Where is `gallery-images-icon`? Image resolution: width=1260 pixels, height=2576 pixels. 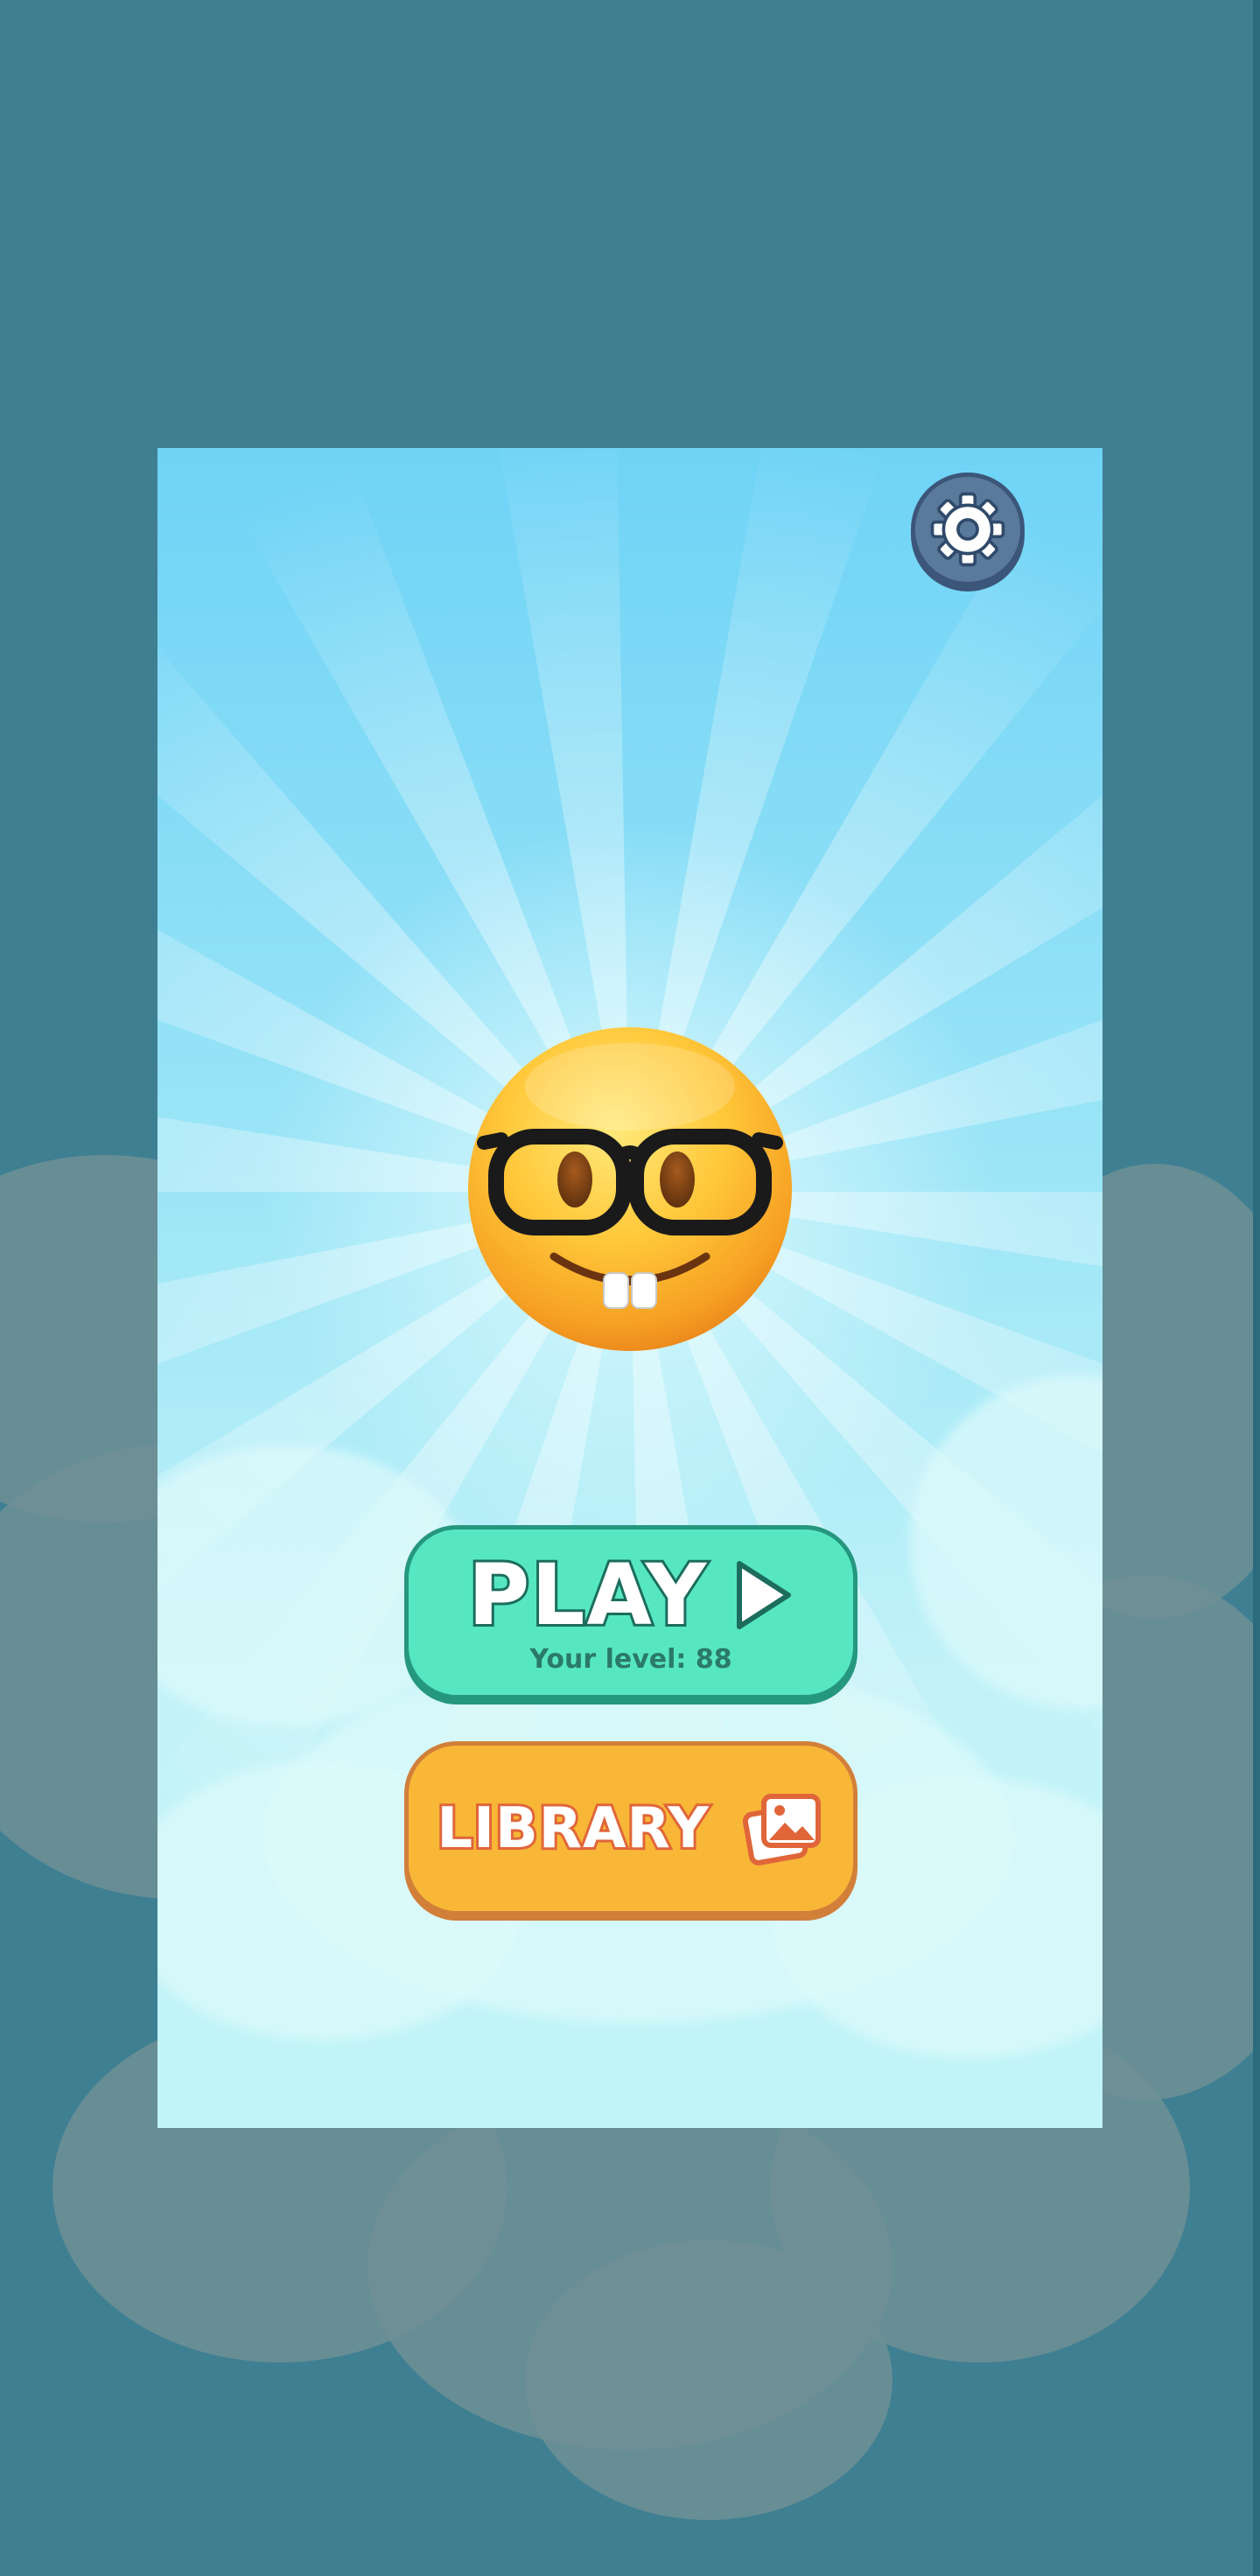
gallery-images-icon is located at coordinates (781, 1829).